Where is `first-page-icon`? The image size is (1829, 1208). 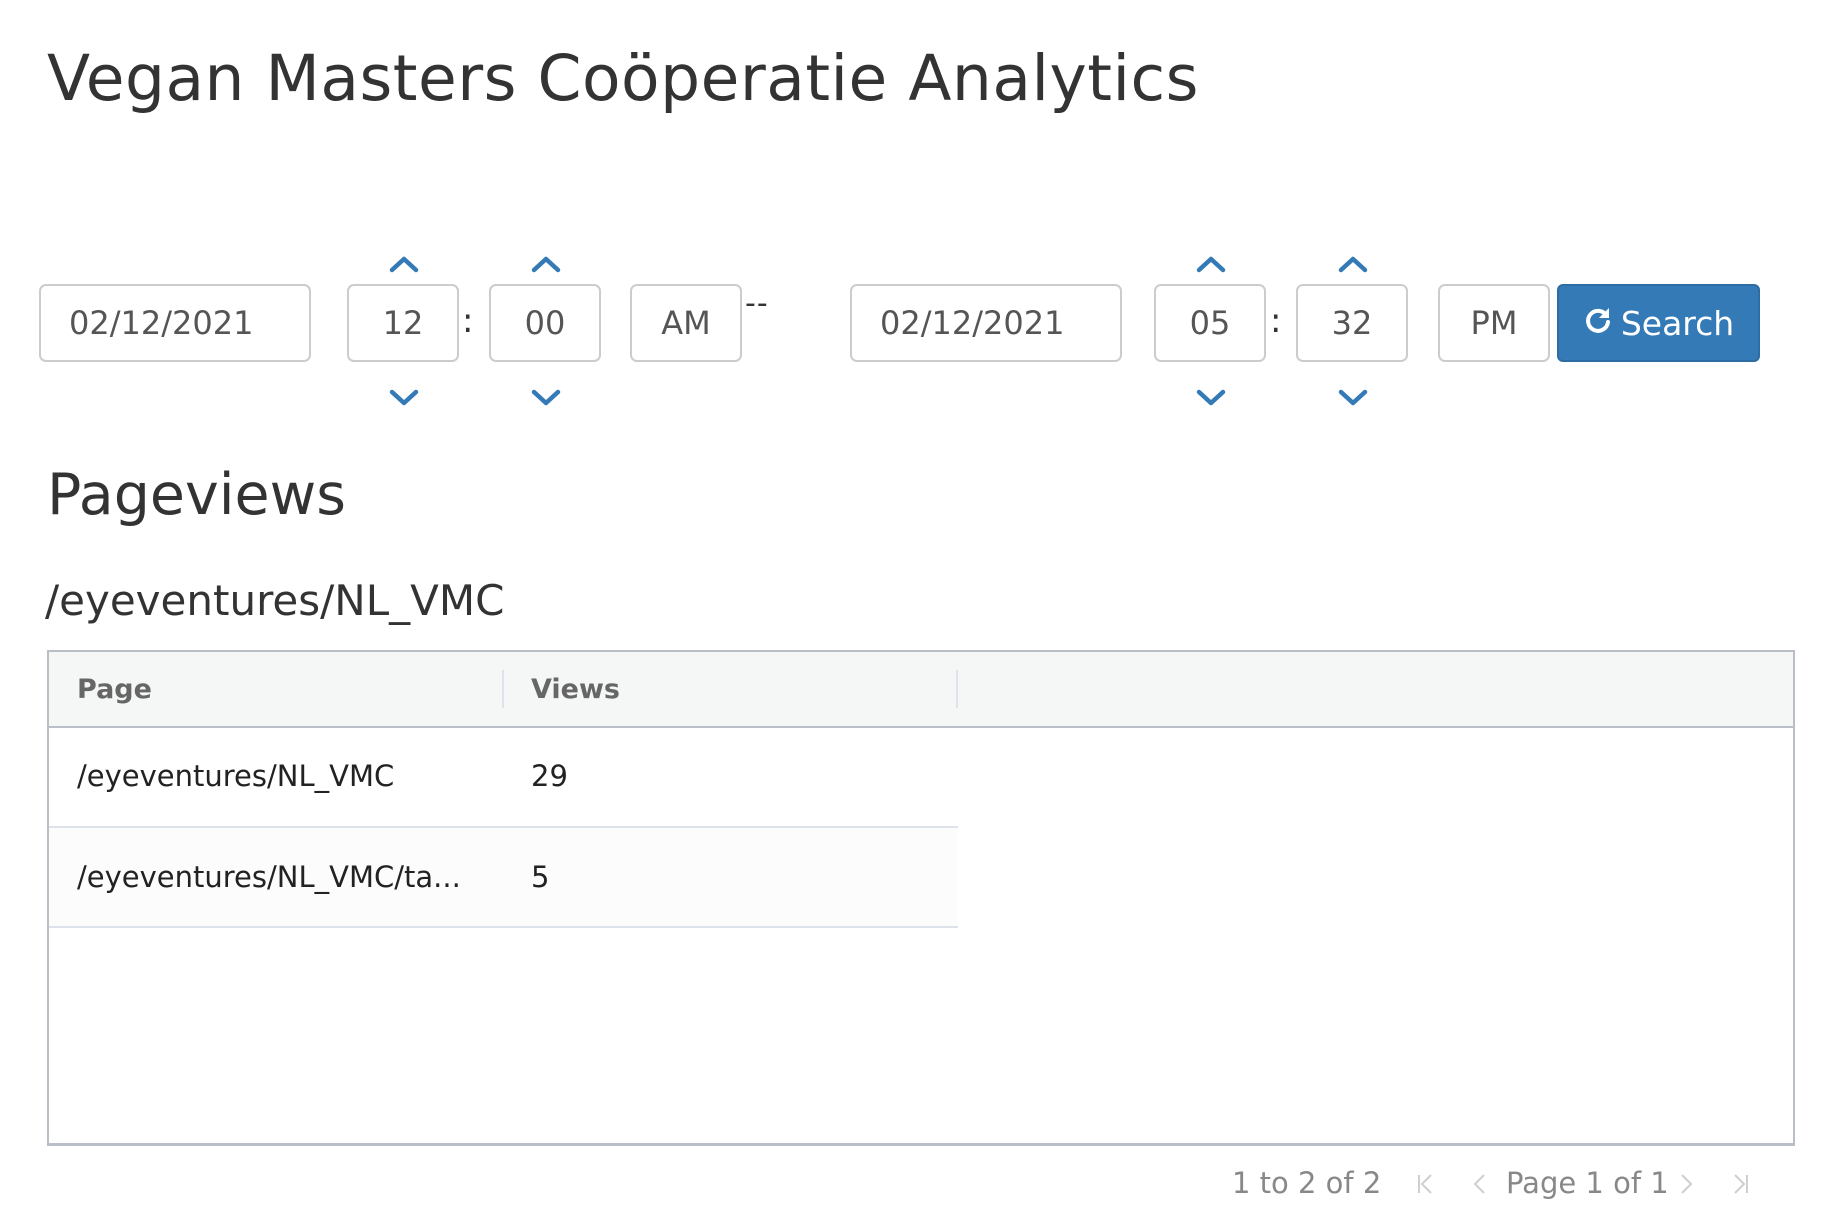 first-page-icon is located at coordinates (1426, 1184).